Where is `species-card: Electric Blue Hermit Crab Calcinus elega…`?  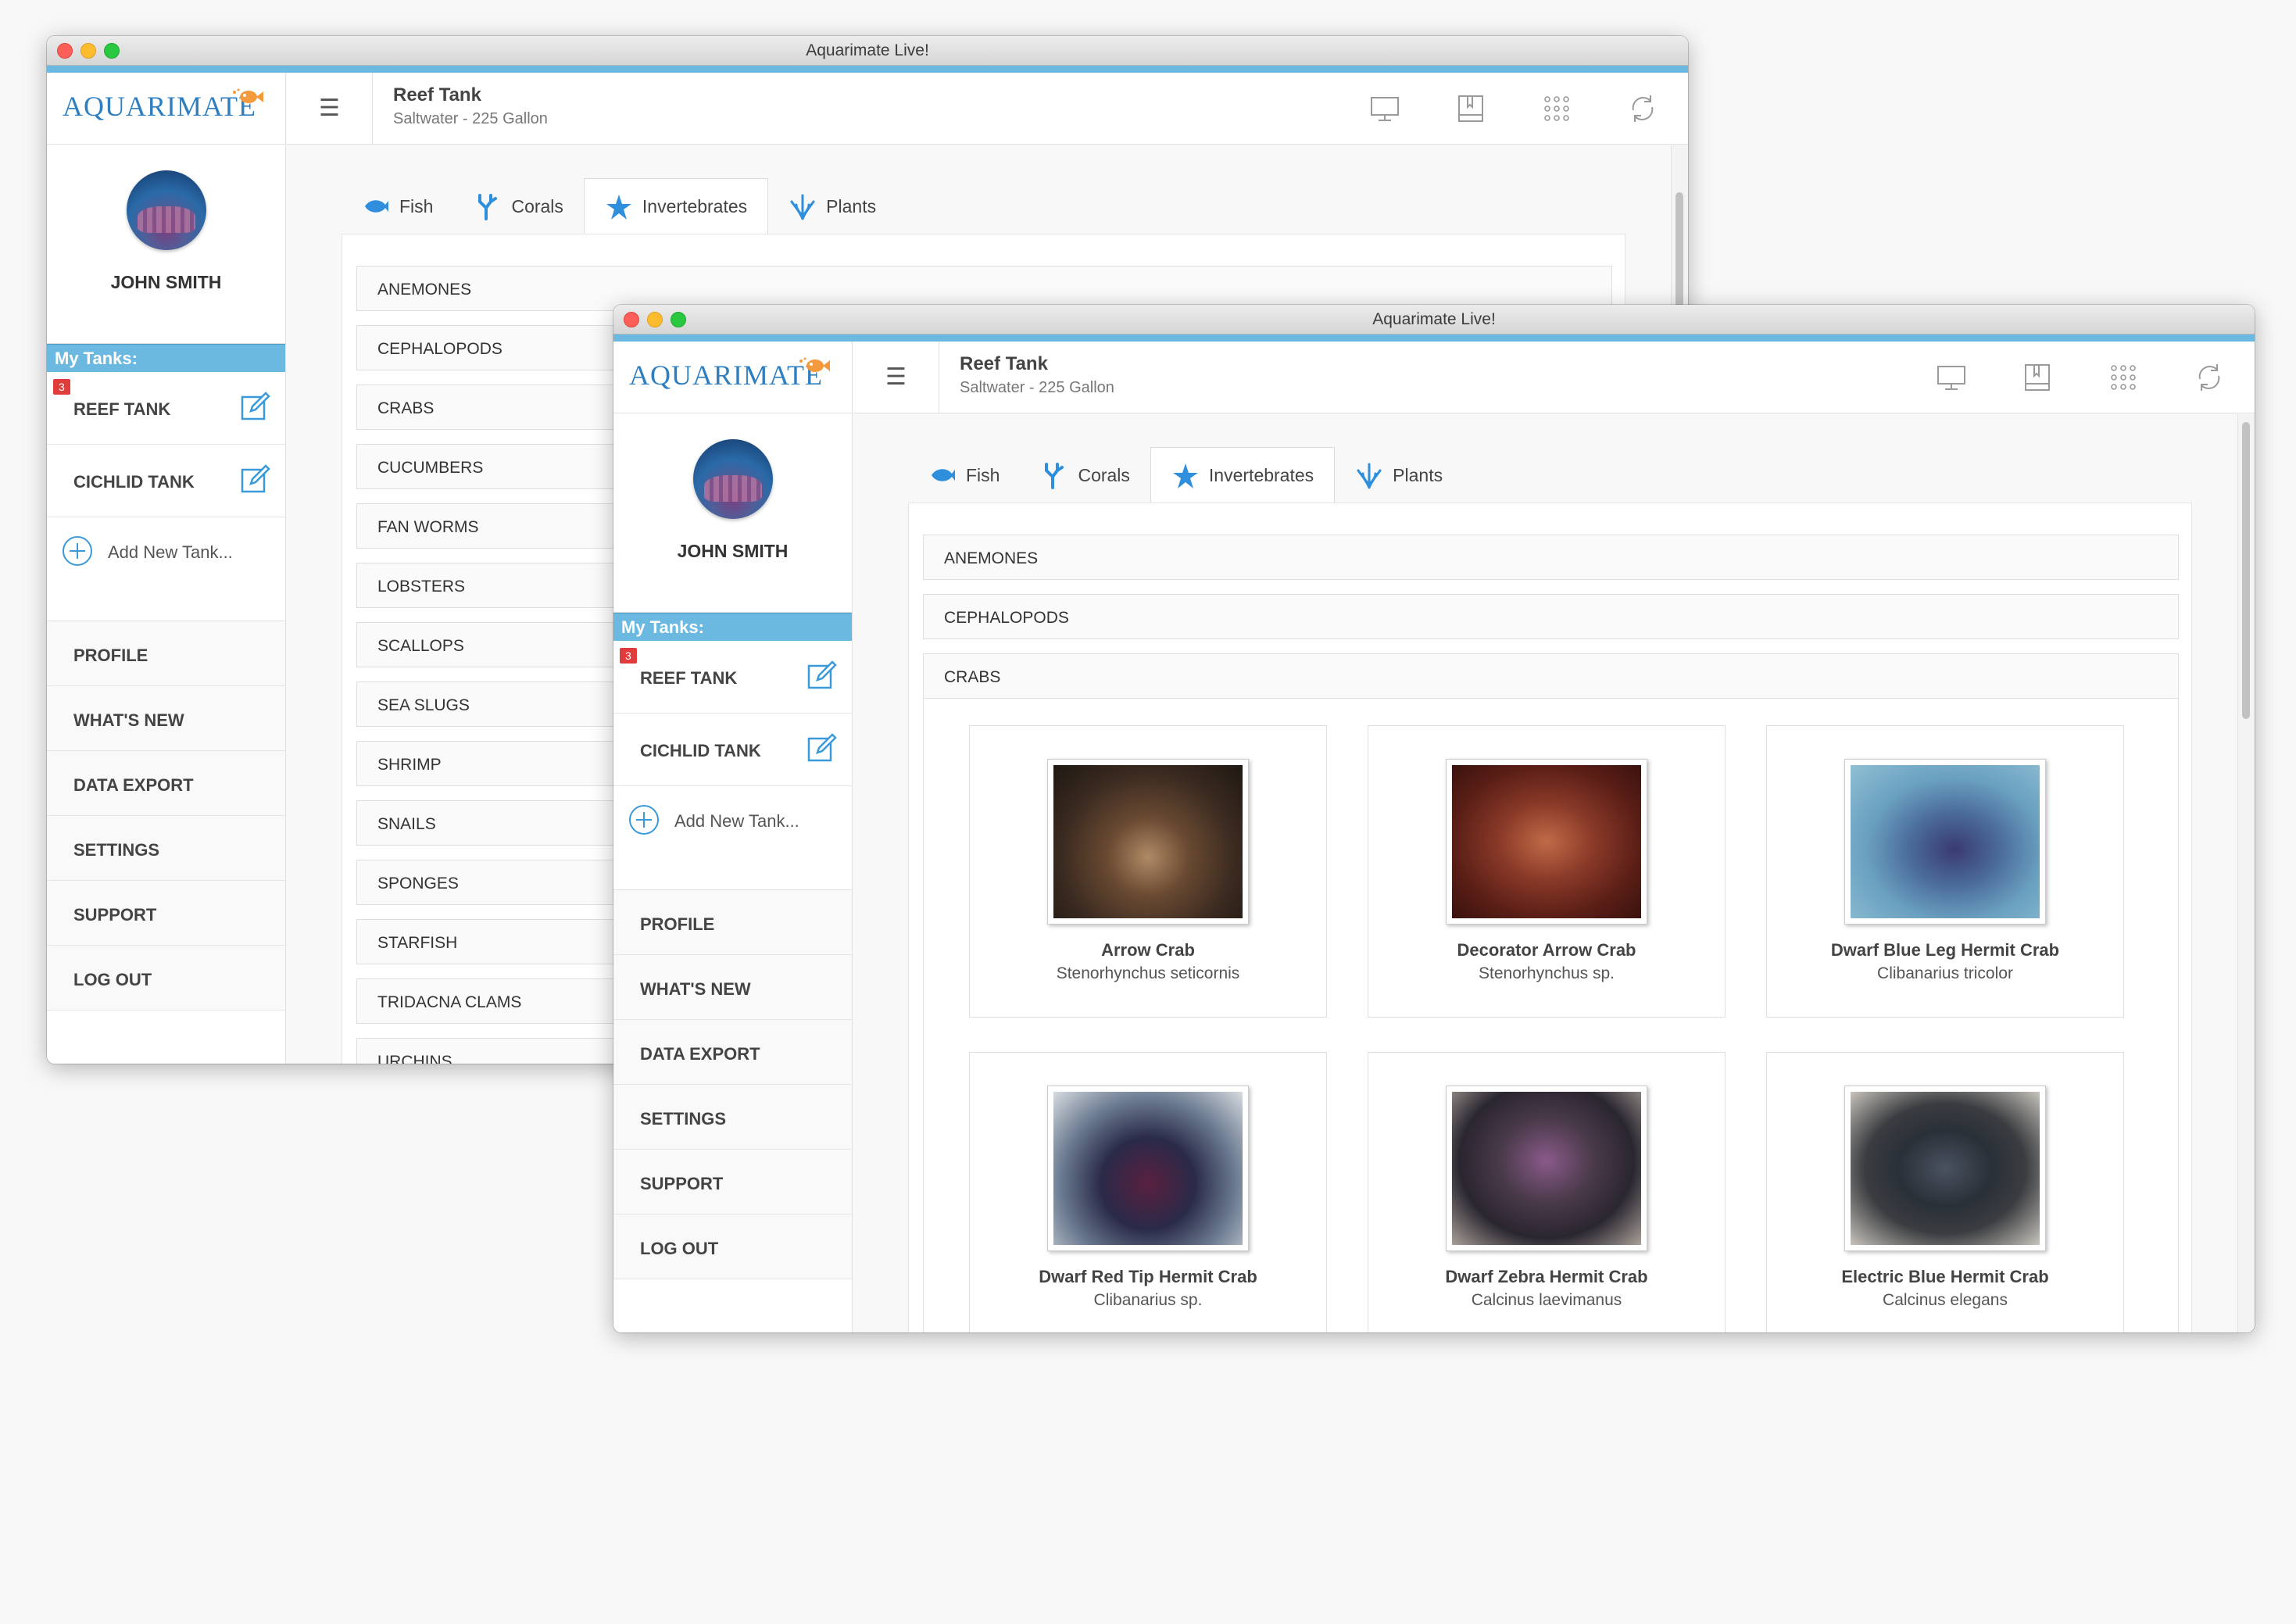 species-card: Electric Blue Hermit Crab Calcinus elega… is located at coordinates (1945, 1192).